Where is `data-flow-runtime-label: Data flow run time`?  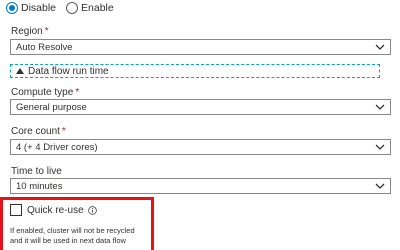
data-flow-runtime-label: Data flow run time is located at coordinates (68, 71).